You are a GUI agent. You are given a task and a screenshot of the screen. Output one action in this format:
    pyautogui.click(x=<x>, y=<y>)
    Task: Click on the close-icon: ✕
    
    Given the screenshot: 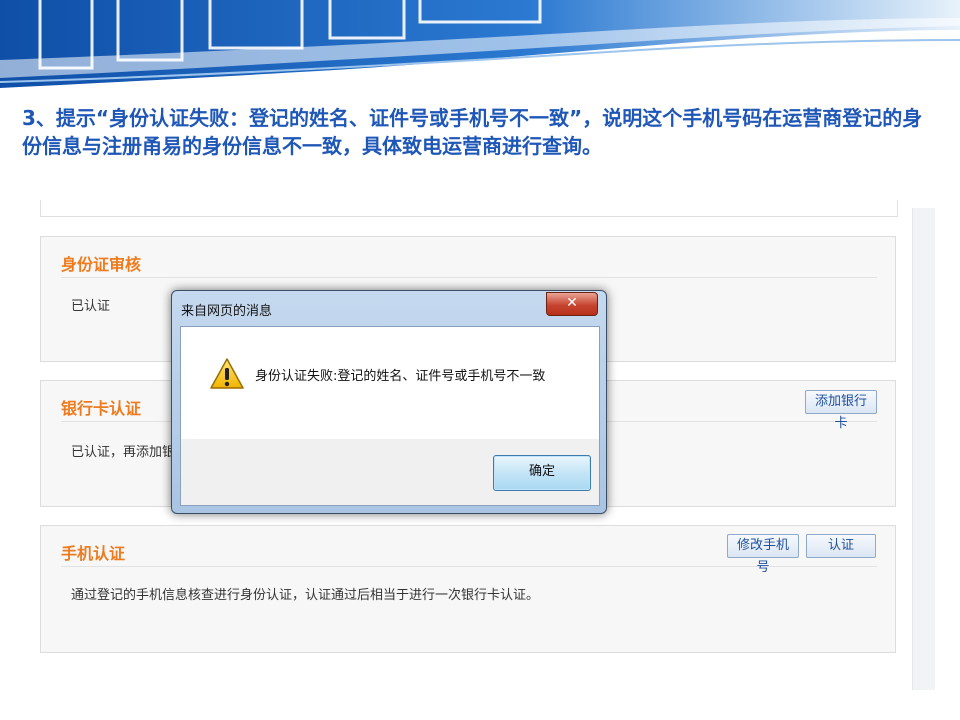 What is the action you would take?
    pyautogui.click(x=572, y=303)
    